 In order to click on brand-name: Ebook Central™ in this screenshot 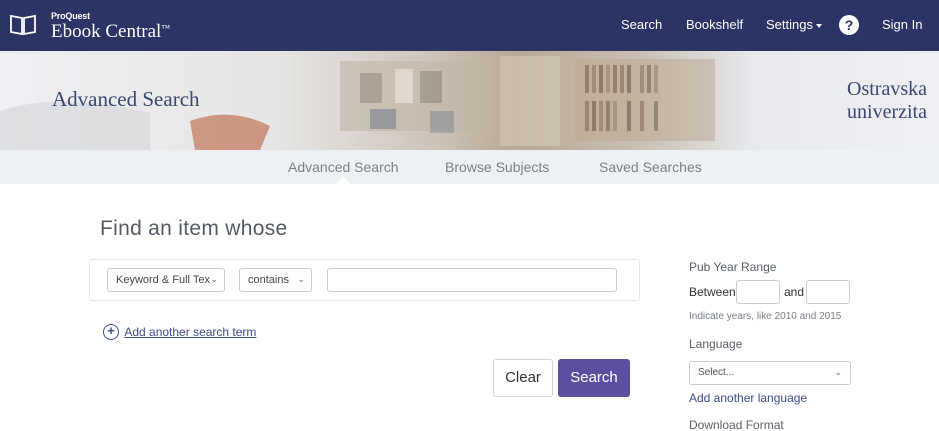, I will do `click(110, 32)`.